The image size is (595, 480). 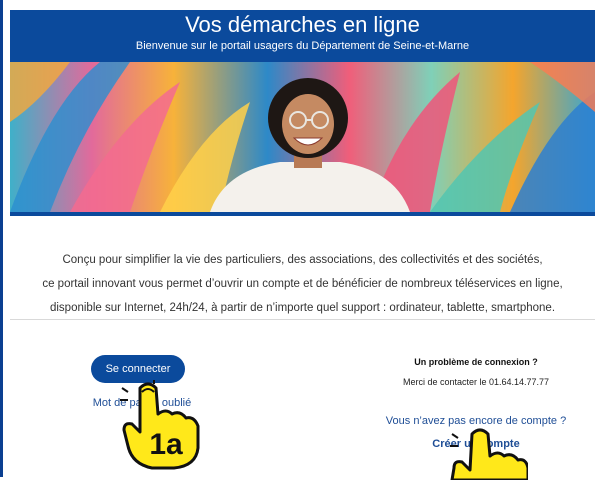 What do you see at coordinates (476, 421) in the screenshot?
I see `no-account-text: Vous n’avez pas encore de compte ?` at bounding box center [476, 421].